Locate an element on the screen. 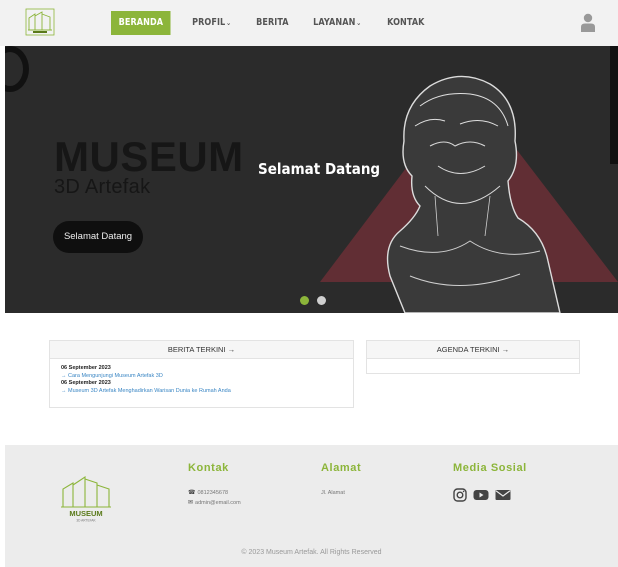  agenda-header: AGENDA TERKINI → is located at coordinates (473, 350).